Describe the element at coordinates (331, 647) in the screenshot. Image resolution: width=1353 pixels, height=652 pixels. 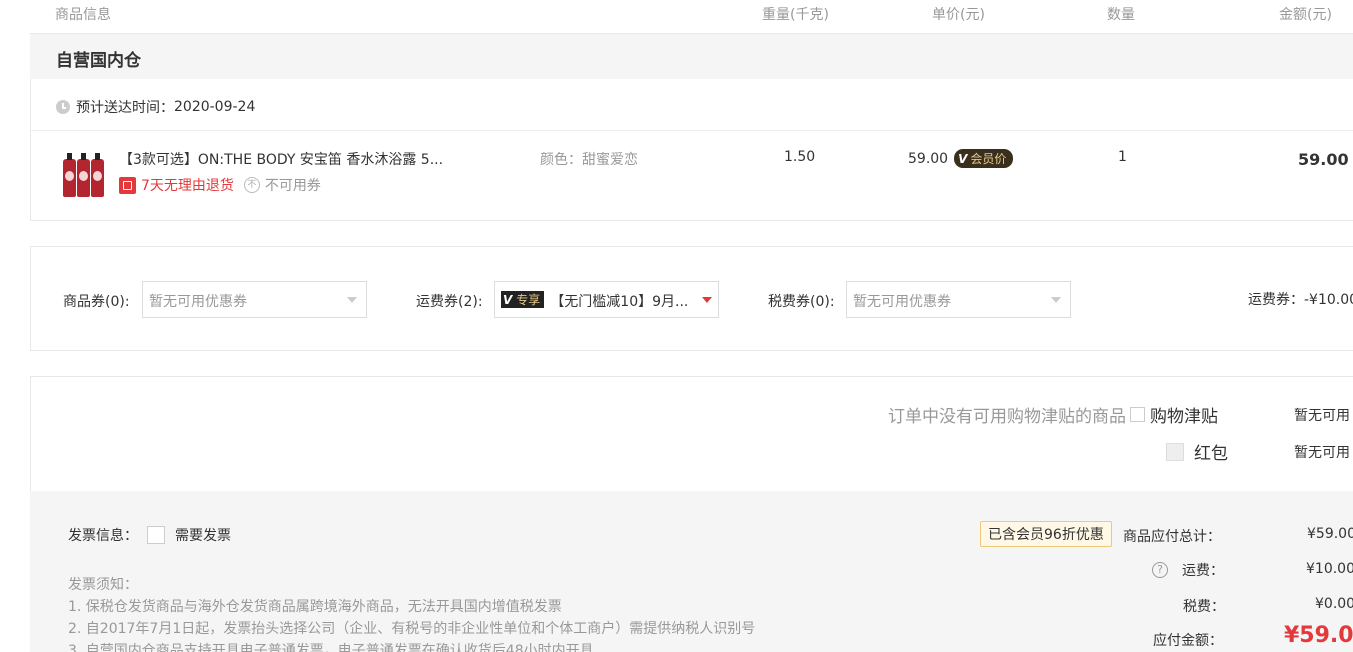
I see `invoice-notice-line: 3. 自营国内仓商品支持开具电子普通发票，电子普通发票在确认收货后48小时内开具` at that location.